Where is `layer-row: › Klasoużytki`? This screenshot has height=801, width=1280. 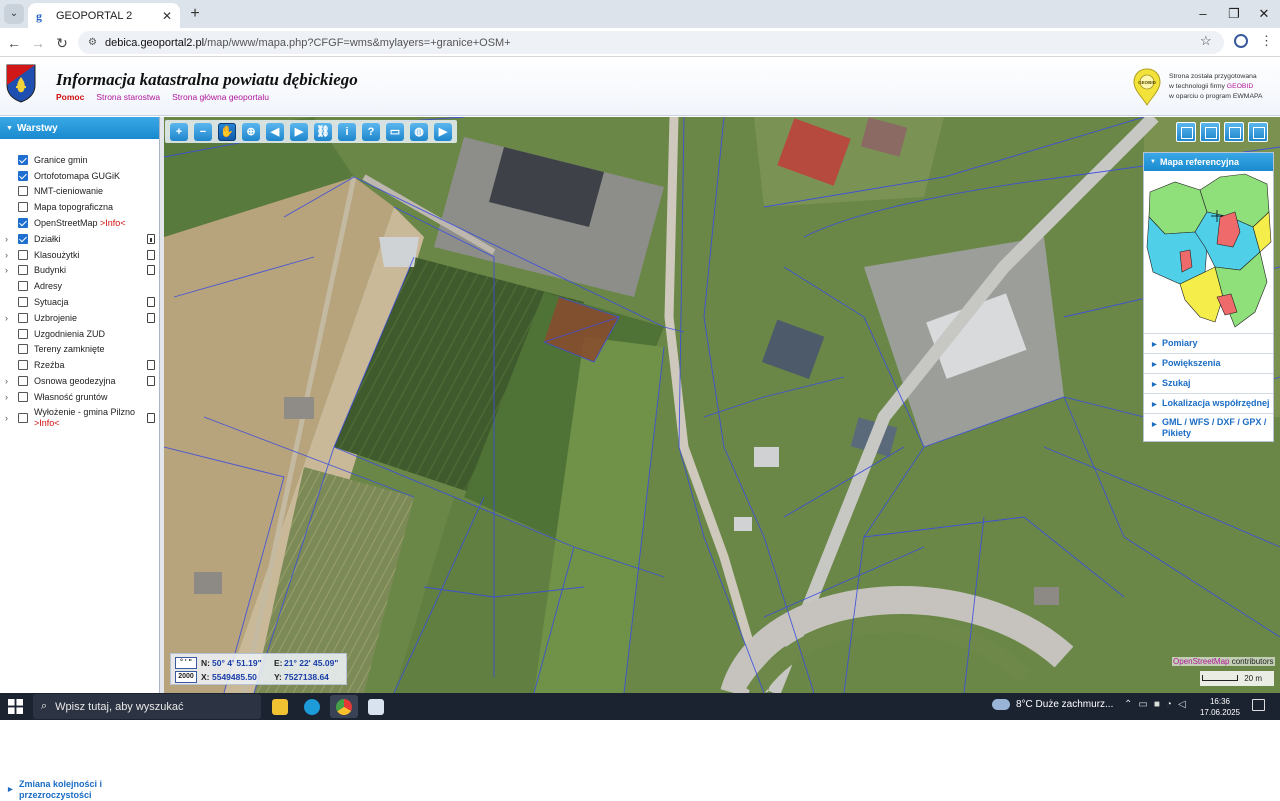
layer-row: › Klasoużytki is located at coordinates (79, 255).